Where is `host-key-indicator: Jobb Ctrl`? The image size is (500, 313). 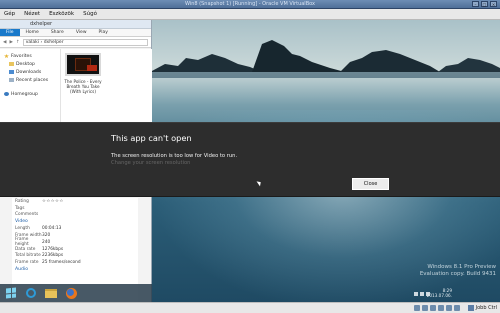
host-key-indicator: Jobb Ctrl is located at coordinates (482, 308).